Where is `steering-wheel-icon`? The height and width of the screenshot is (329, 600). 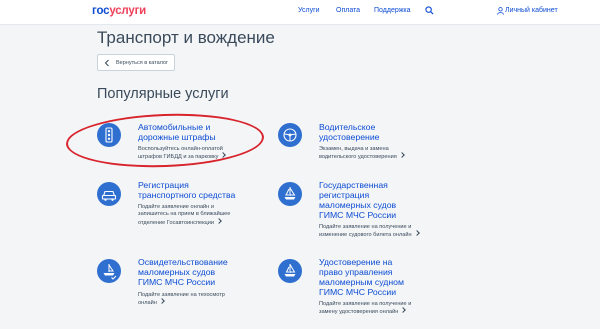 steering-wheel-icon is located at coordinates (290, 135).